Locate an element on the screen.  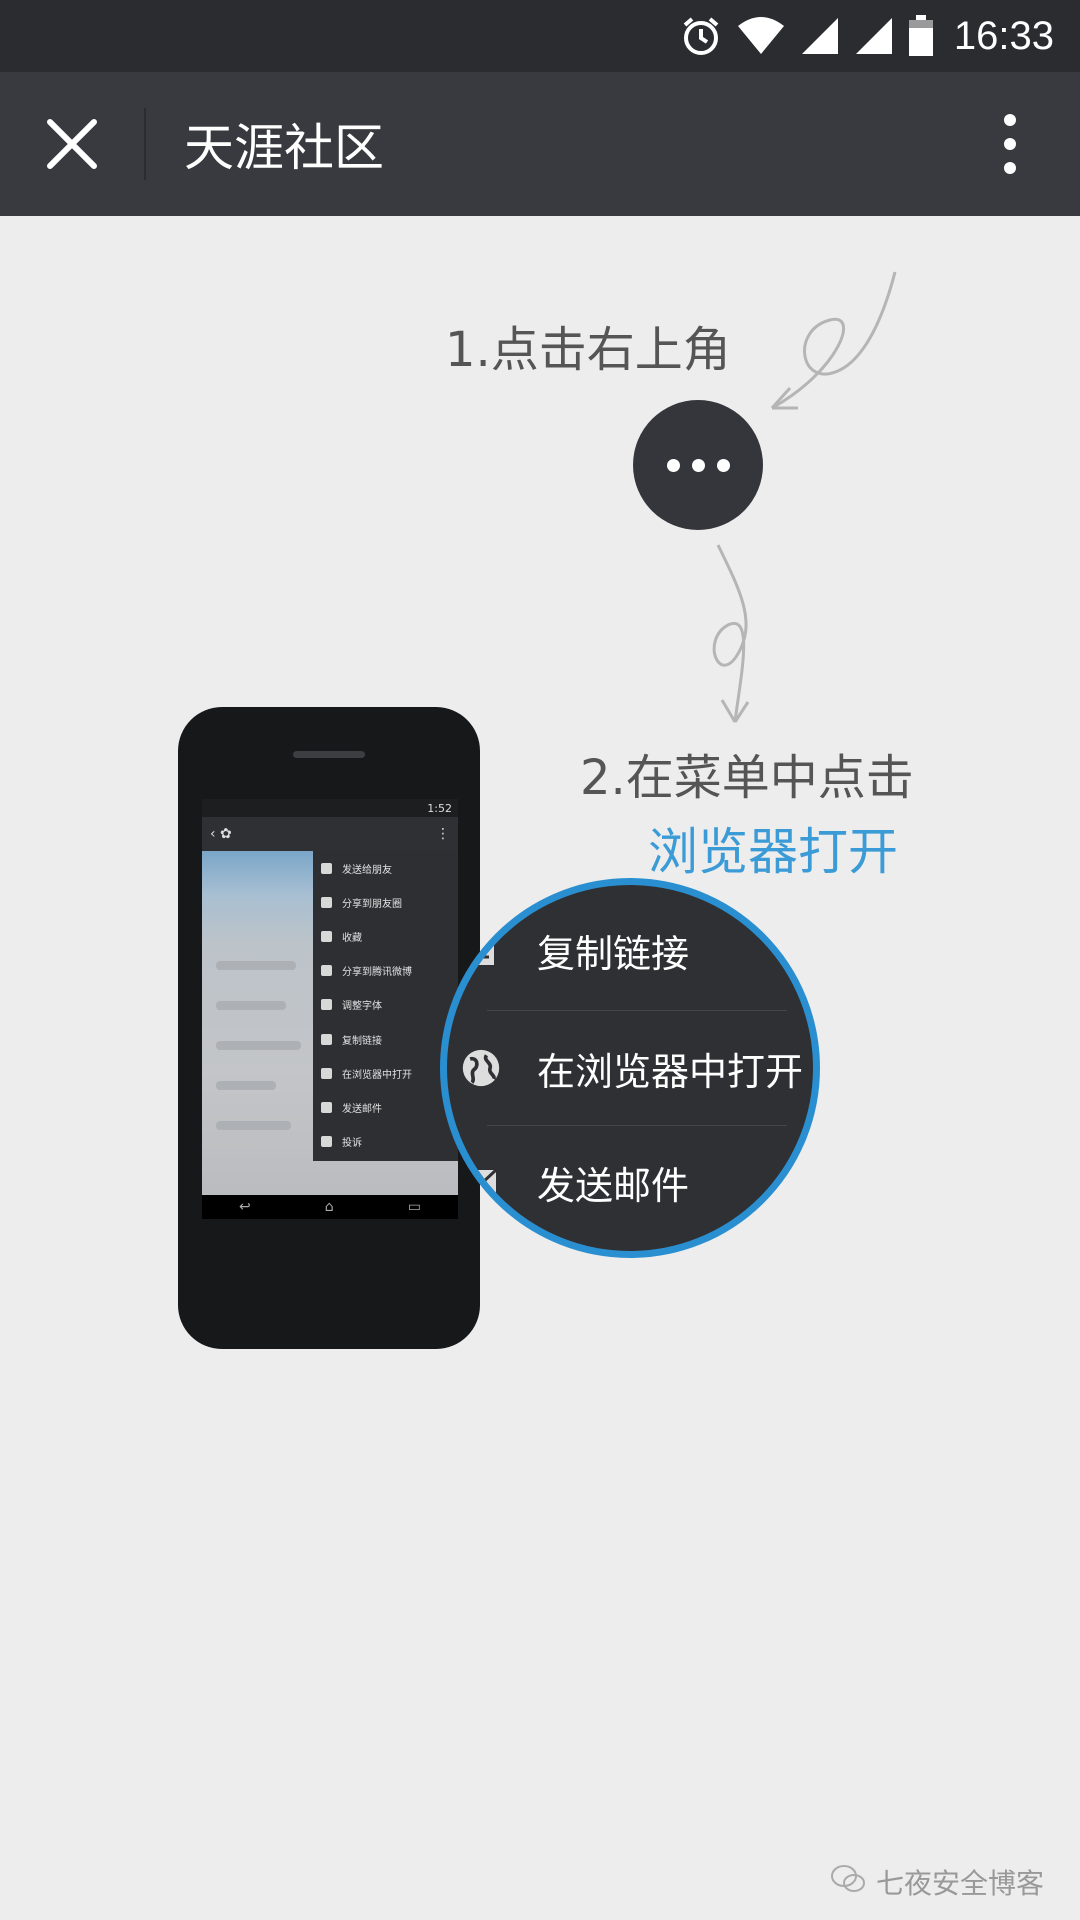
mockup-status-bar: 1:52 is located at coordinates (330, 808).